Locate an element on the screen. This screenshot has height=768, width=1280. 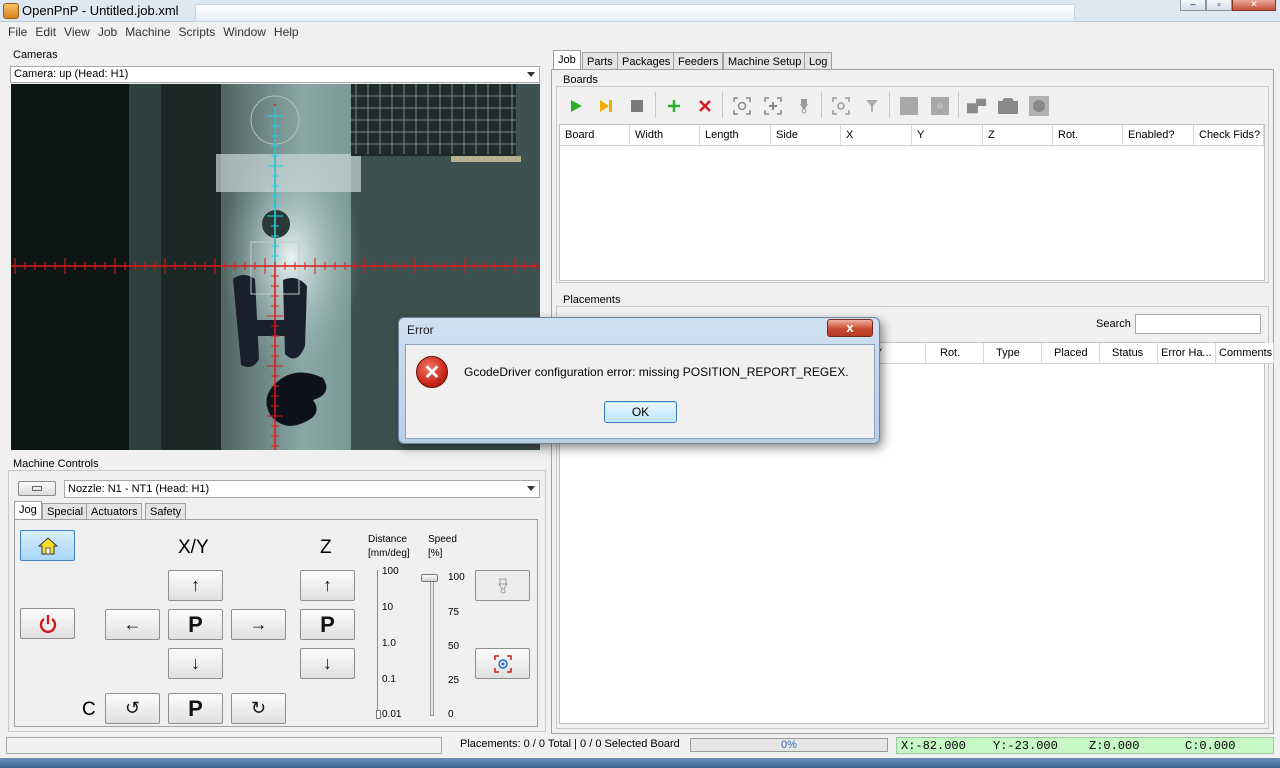
nozzle-options-button is located at coordinates (37, 488).